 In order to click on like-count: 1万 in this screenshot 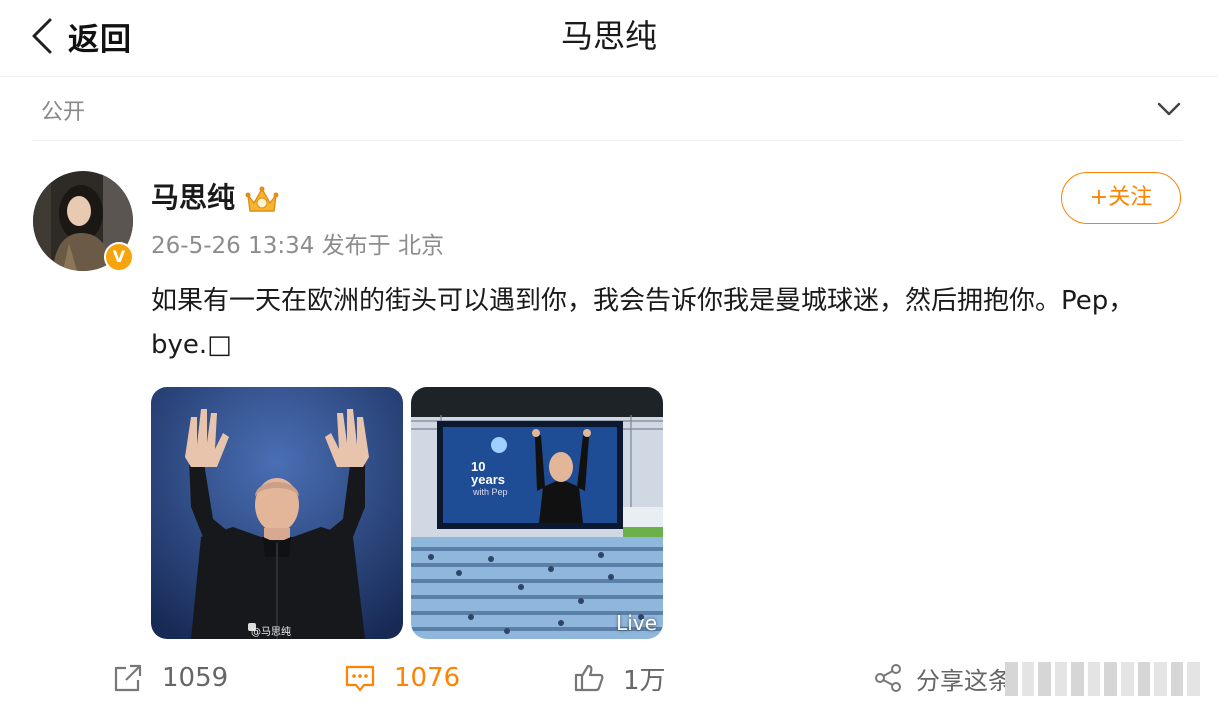, I will do `click(644, 680)`.